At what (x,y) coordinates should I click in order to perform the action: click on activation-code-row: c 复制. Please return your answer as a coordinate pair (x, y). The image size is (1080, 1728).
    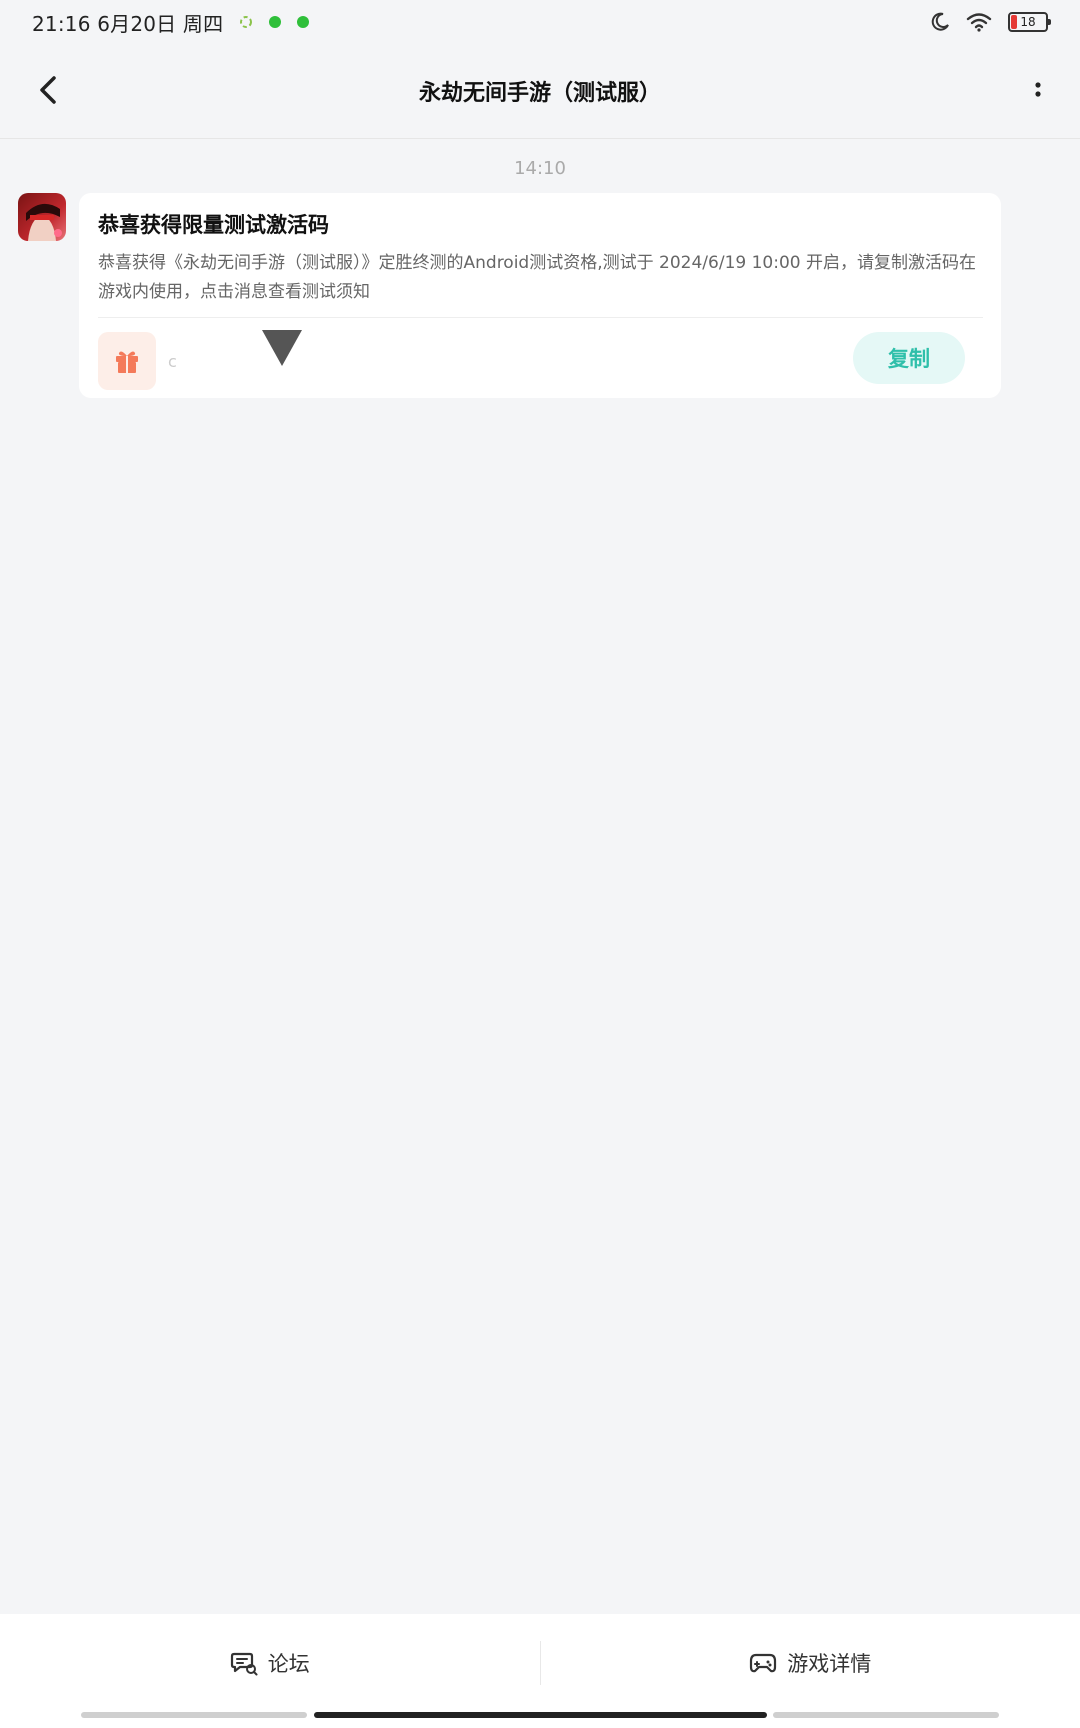
    Looking at the image, I should click on (540, 361).